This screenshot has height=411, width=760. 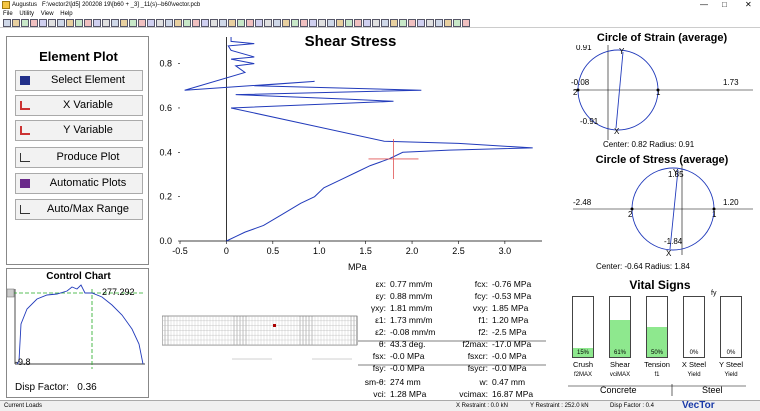 I want to click on automatic-plots-button: Automatic Plots, so click(x=79, y=183).